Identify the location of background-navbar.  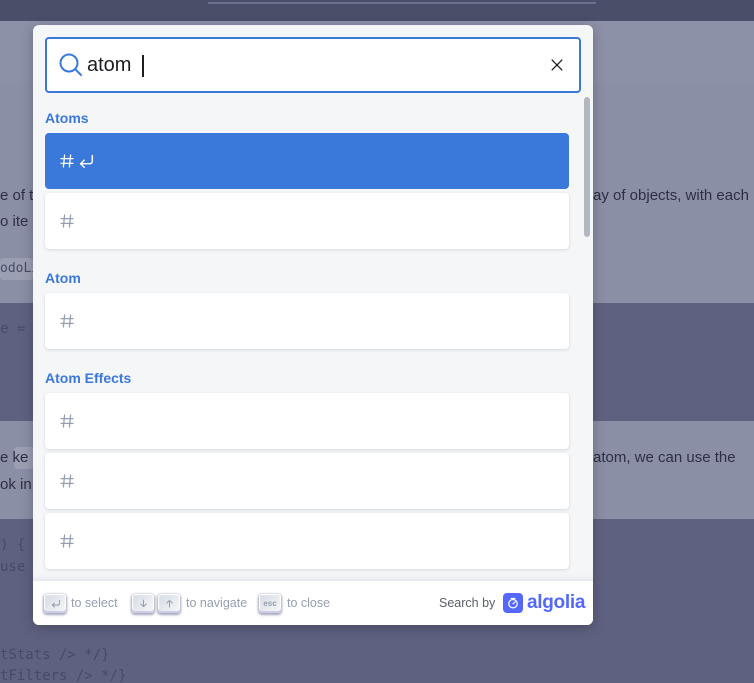
(377, 10).